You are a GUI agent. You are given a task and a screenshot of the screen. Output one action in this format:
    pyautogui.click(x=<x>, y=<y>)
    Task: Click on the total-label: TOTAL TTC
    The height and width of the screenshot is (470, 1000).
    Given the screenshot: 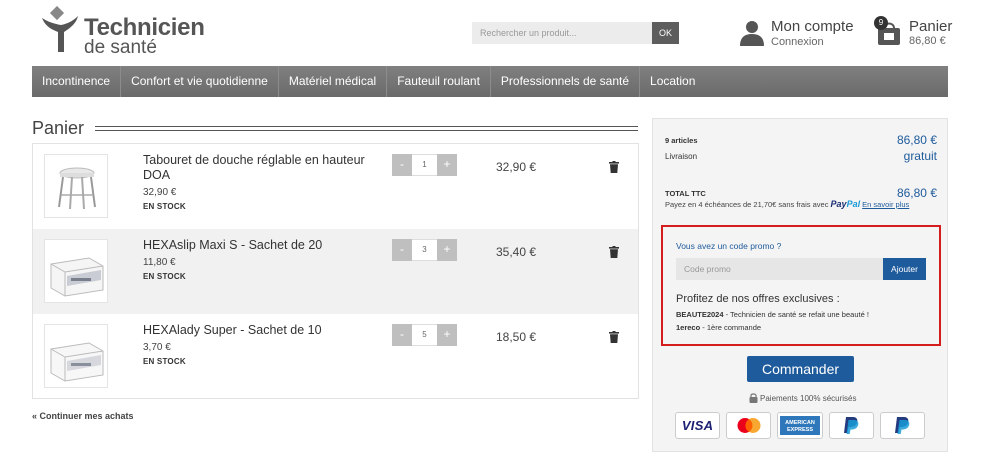 What is the action you would take?
    pyautogui.click(x=685, y=193)
    